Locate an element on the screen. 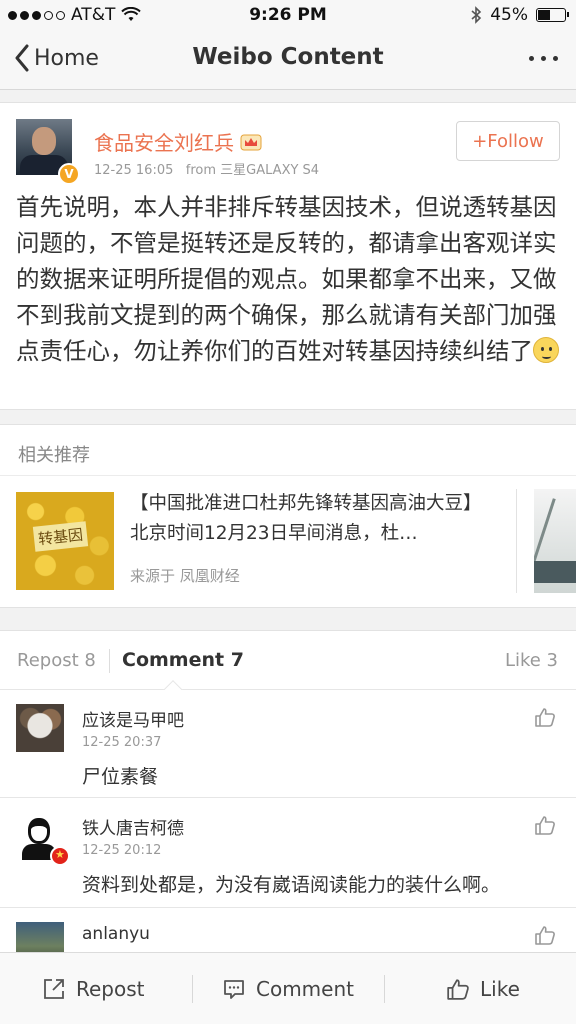 The height and width of the screenshot is (1024, 576). status-bar: AT&T 9:26 PM 45% is located at coordinates (288, 15).